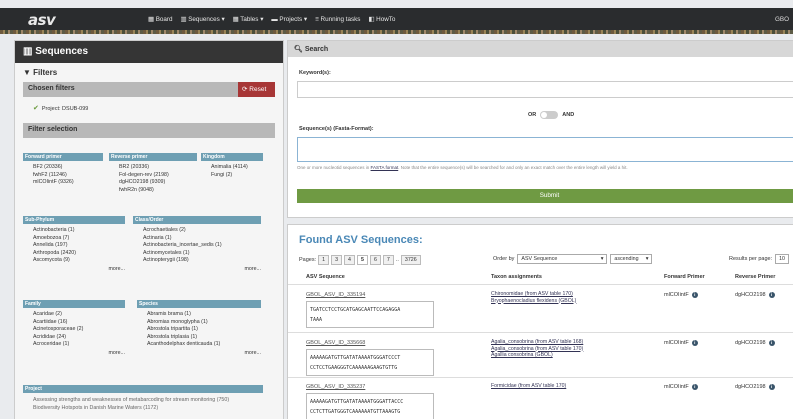 This screenshot has height=419, width=793. Describe the element at coordinates (545, 196) in the screenshot. I see `submit-button: Submit` at that location.